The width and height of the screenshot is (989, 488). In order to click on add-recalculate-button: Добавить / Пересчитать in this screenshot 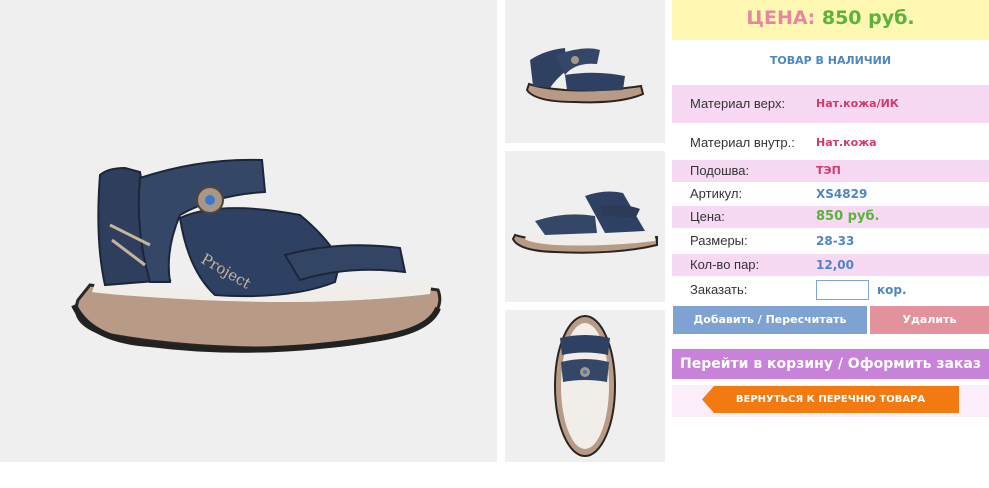, I will do `click(770, 320)`.